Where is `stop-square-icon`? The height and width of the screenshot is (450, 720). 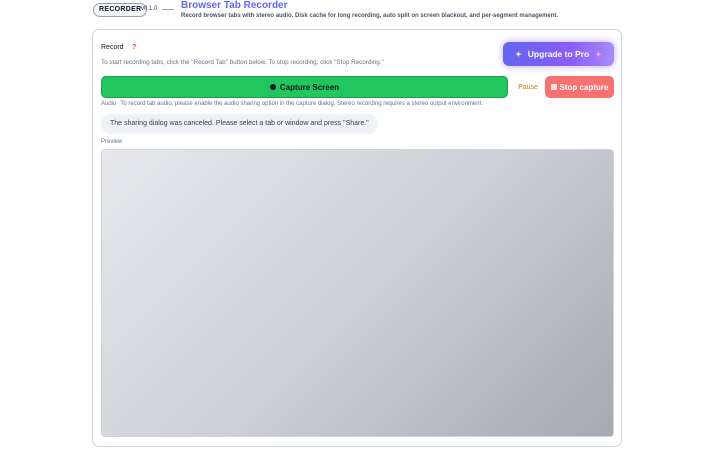
stop-square-icon is located at coordinates (553, 87).